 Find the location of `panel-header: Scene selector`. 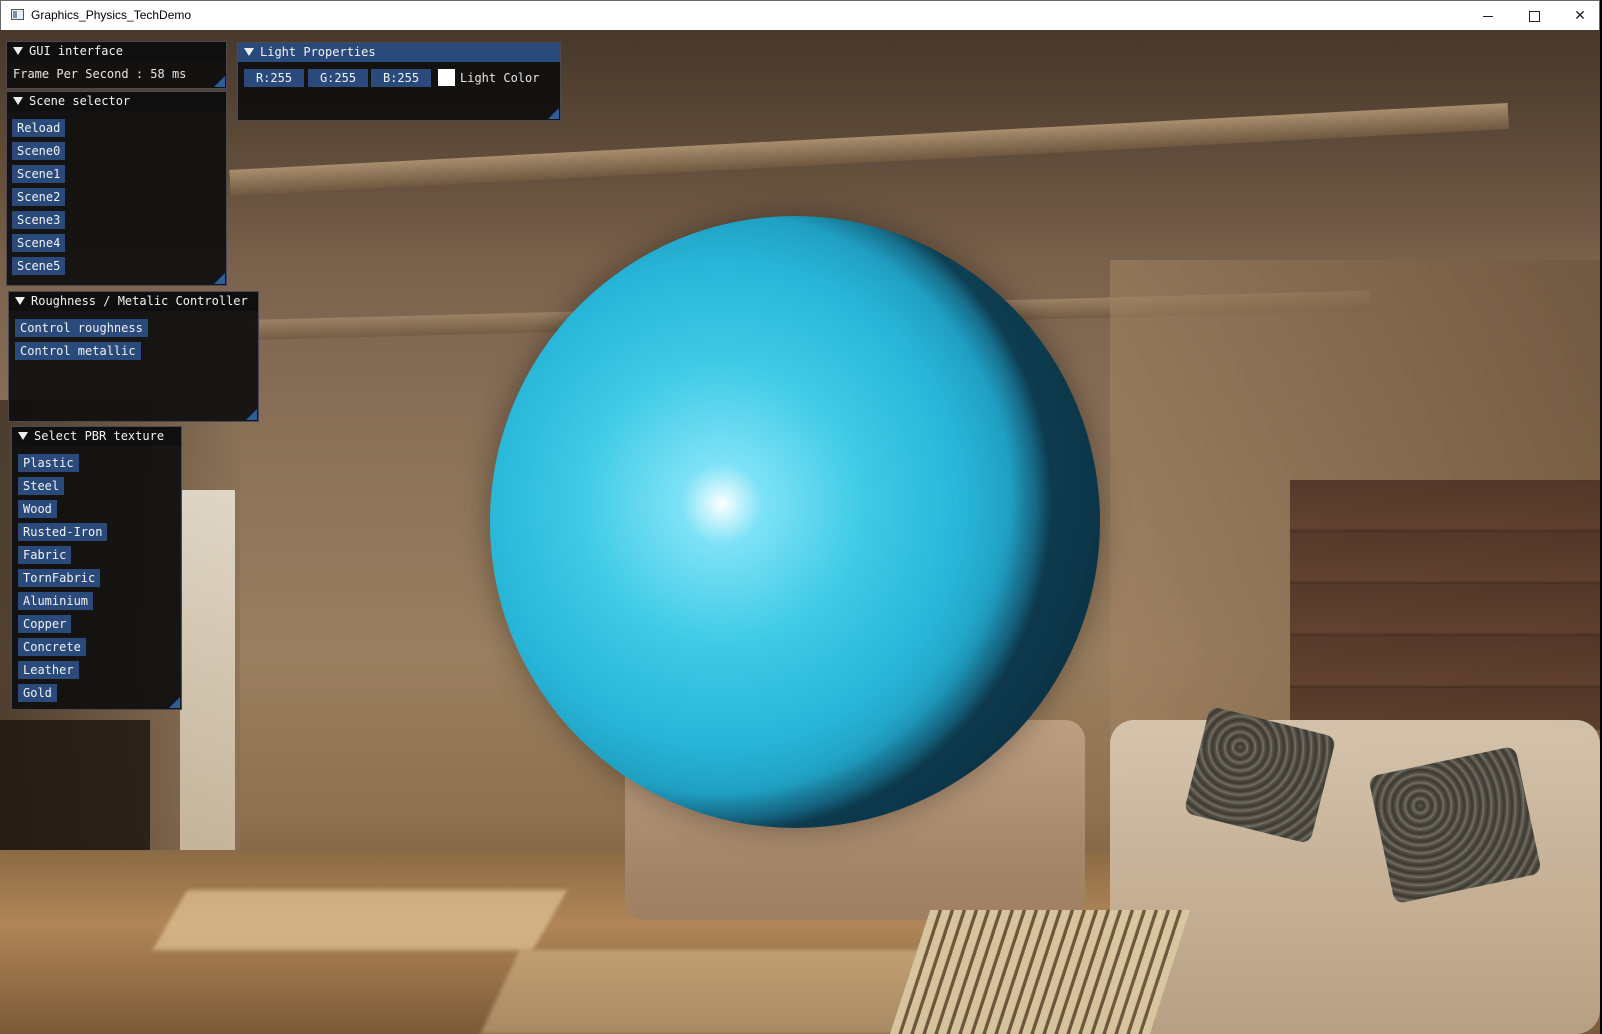

panel-header: Scene selector is located at coordinates (116, 101).